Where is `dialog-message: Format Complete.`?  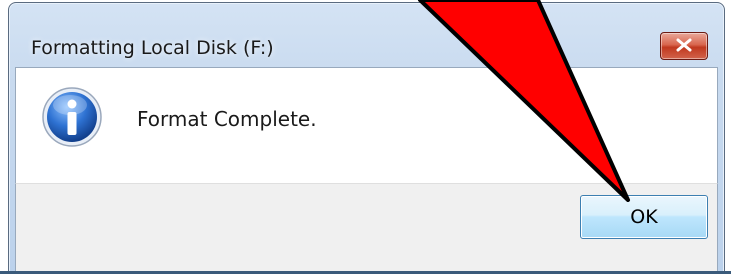
dialog-message: Format Complete. is located at coordinates (227, 119).